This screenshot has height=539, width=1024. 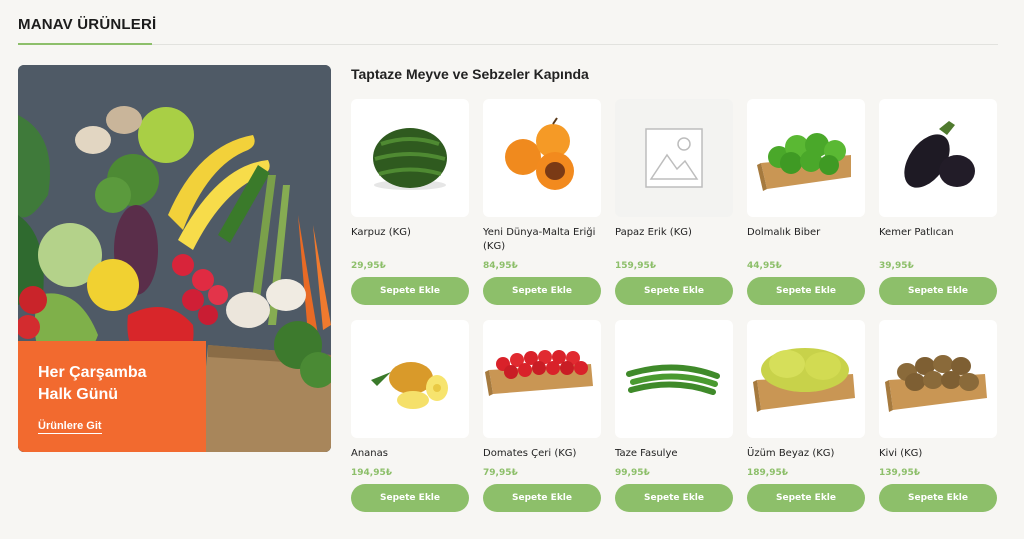 What do you see at coordinates (632, 473) in the screenshot?
I see `product-price: 99,95₺` at bounding box center [632, 473].